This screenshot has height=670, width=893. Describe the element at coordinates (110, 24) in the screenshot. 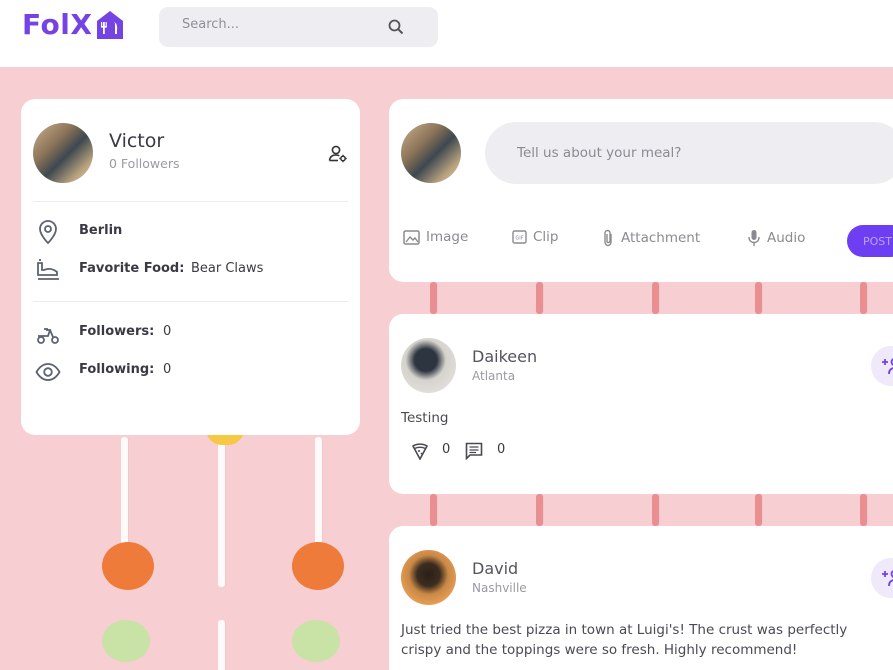

I see `food-house-icon` at that location.